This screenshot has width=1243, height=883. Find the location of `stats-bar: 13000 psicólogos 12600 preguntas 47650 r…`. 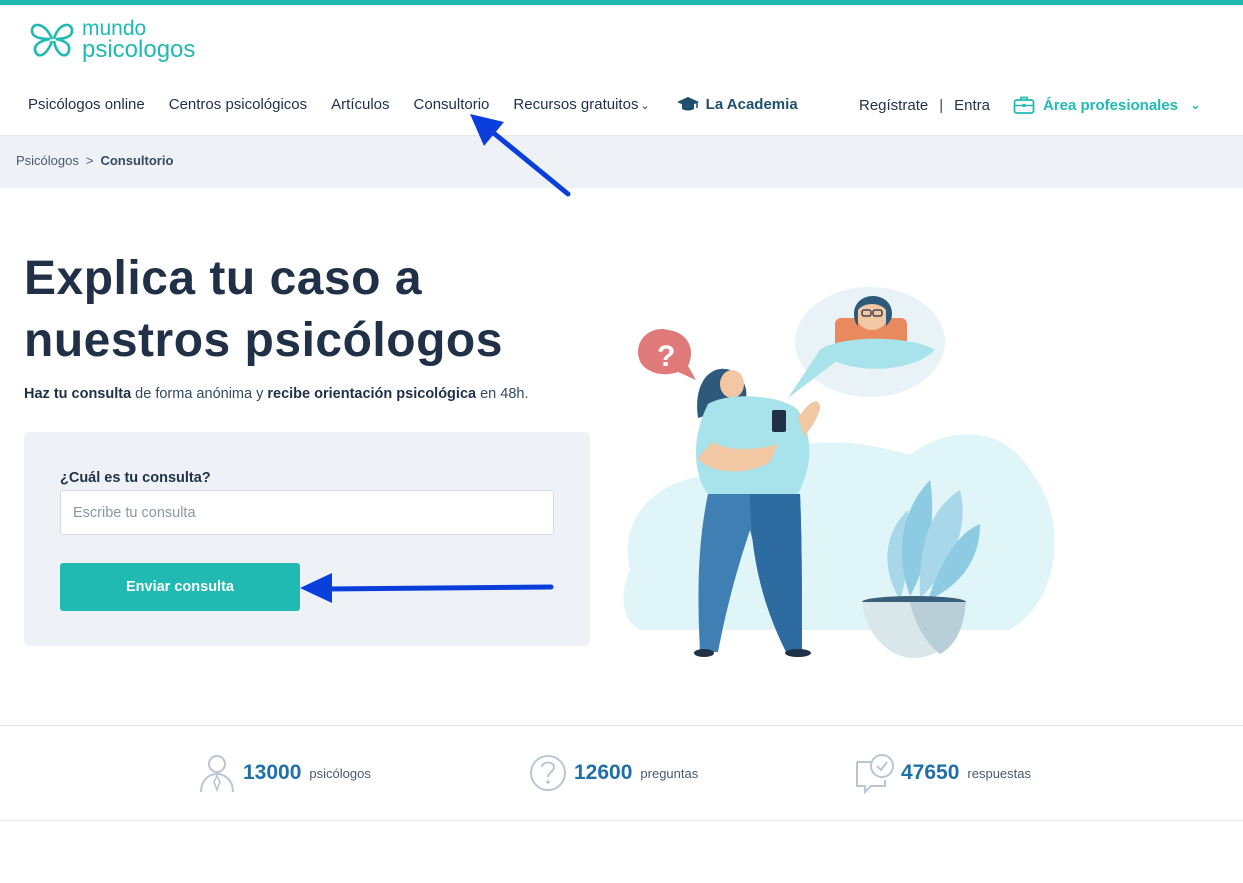

stats-bar: 13000 psicólogos 12600 preguntas 47650 r… is located at coordinates (621, 773).